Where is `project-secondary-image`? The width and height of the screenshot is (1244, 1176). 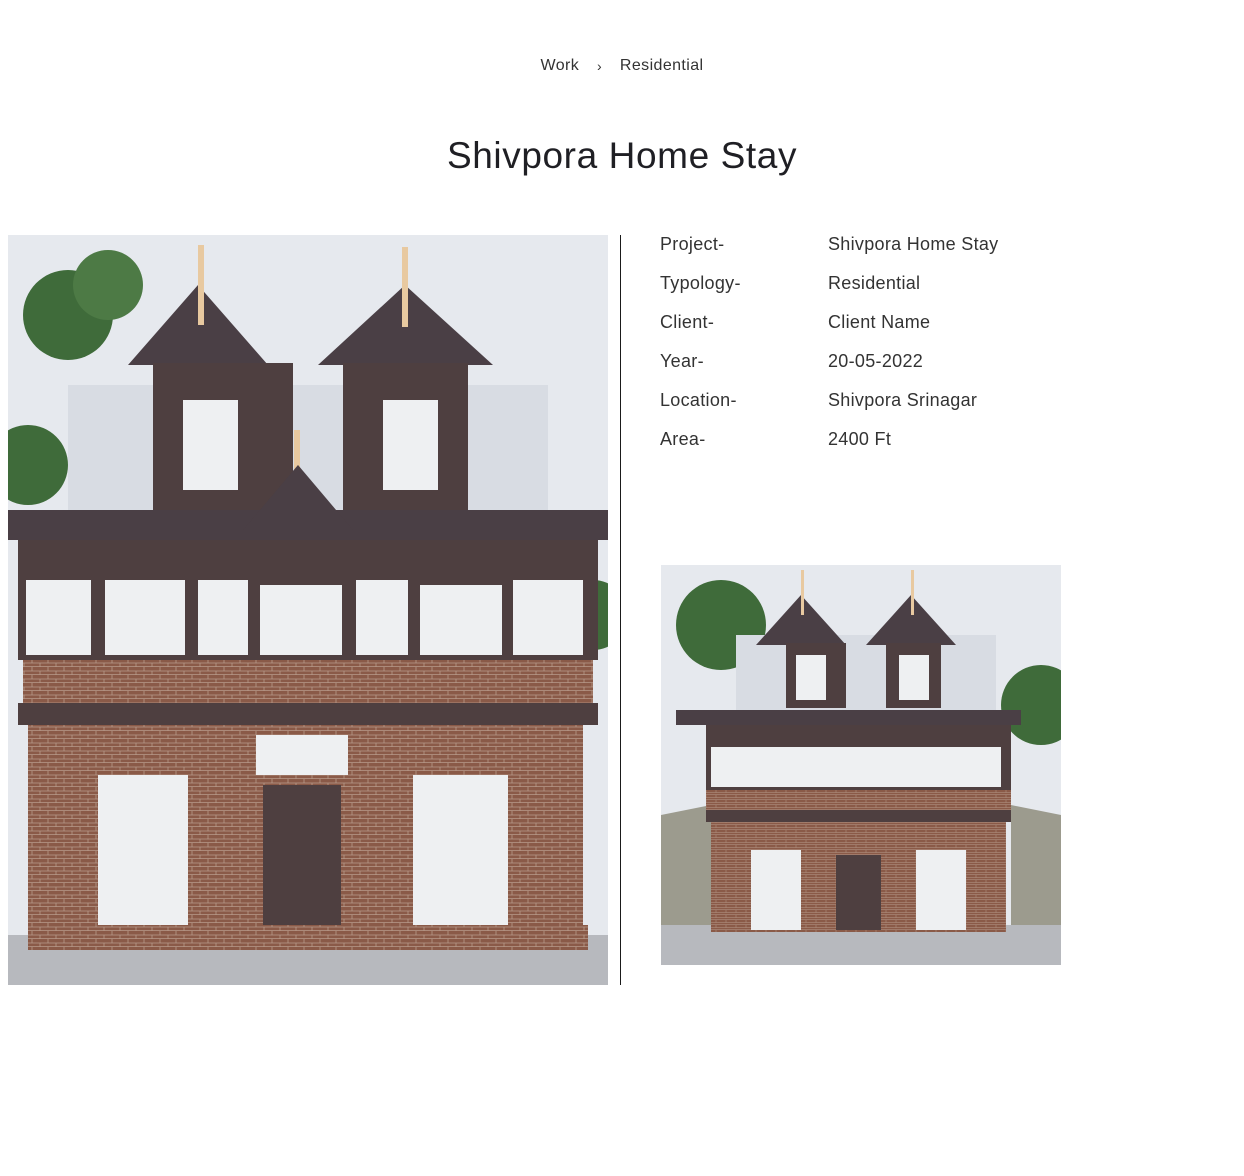 project-secondary-image is located at coordinates (861, 765).